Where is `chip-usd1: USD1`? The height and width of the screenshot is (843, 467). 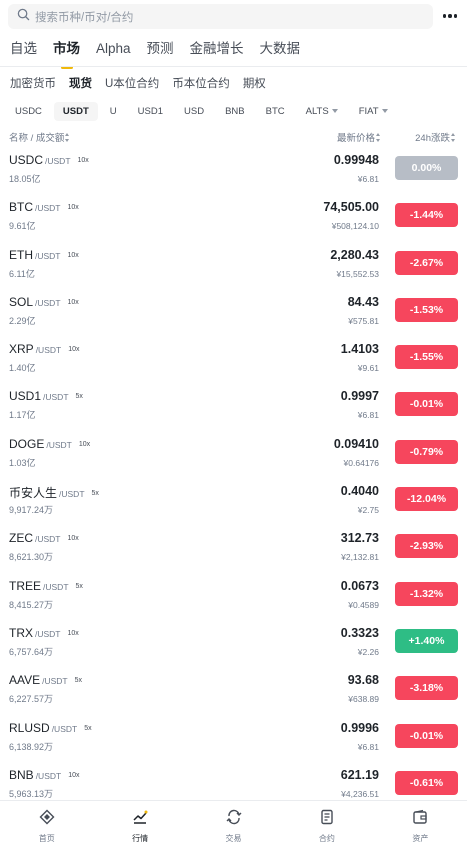
chip-usd1: USD1 is located at coordinates (150, 111).